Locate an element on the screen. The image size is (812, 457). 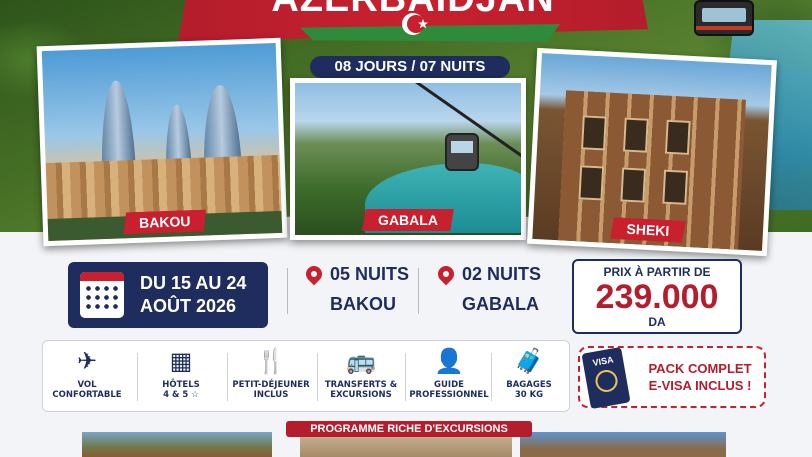
feature-breakfast: 🍴 PETIT-DÉJEUNER INCLUS is located at coordinates (271, 374).